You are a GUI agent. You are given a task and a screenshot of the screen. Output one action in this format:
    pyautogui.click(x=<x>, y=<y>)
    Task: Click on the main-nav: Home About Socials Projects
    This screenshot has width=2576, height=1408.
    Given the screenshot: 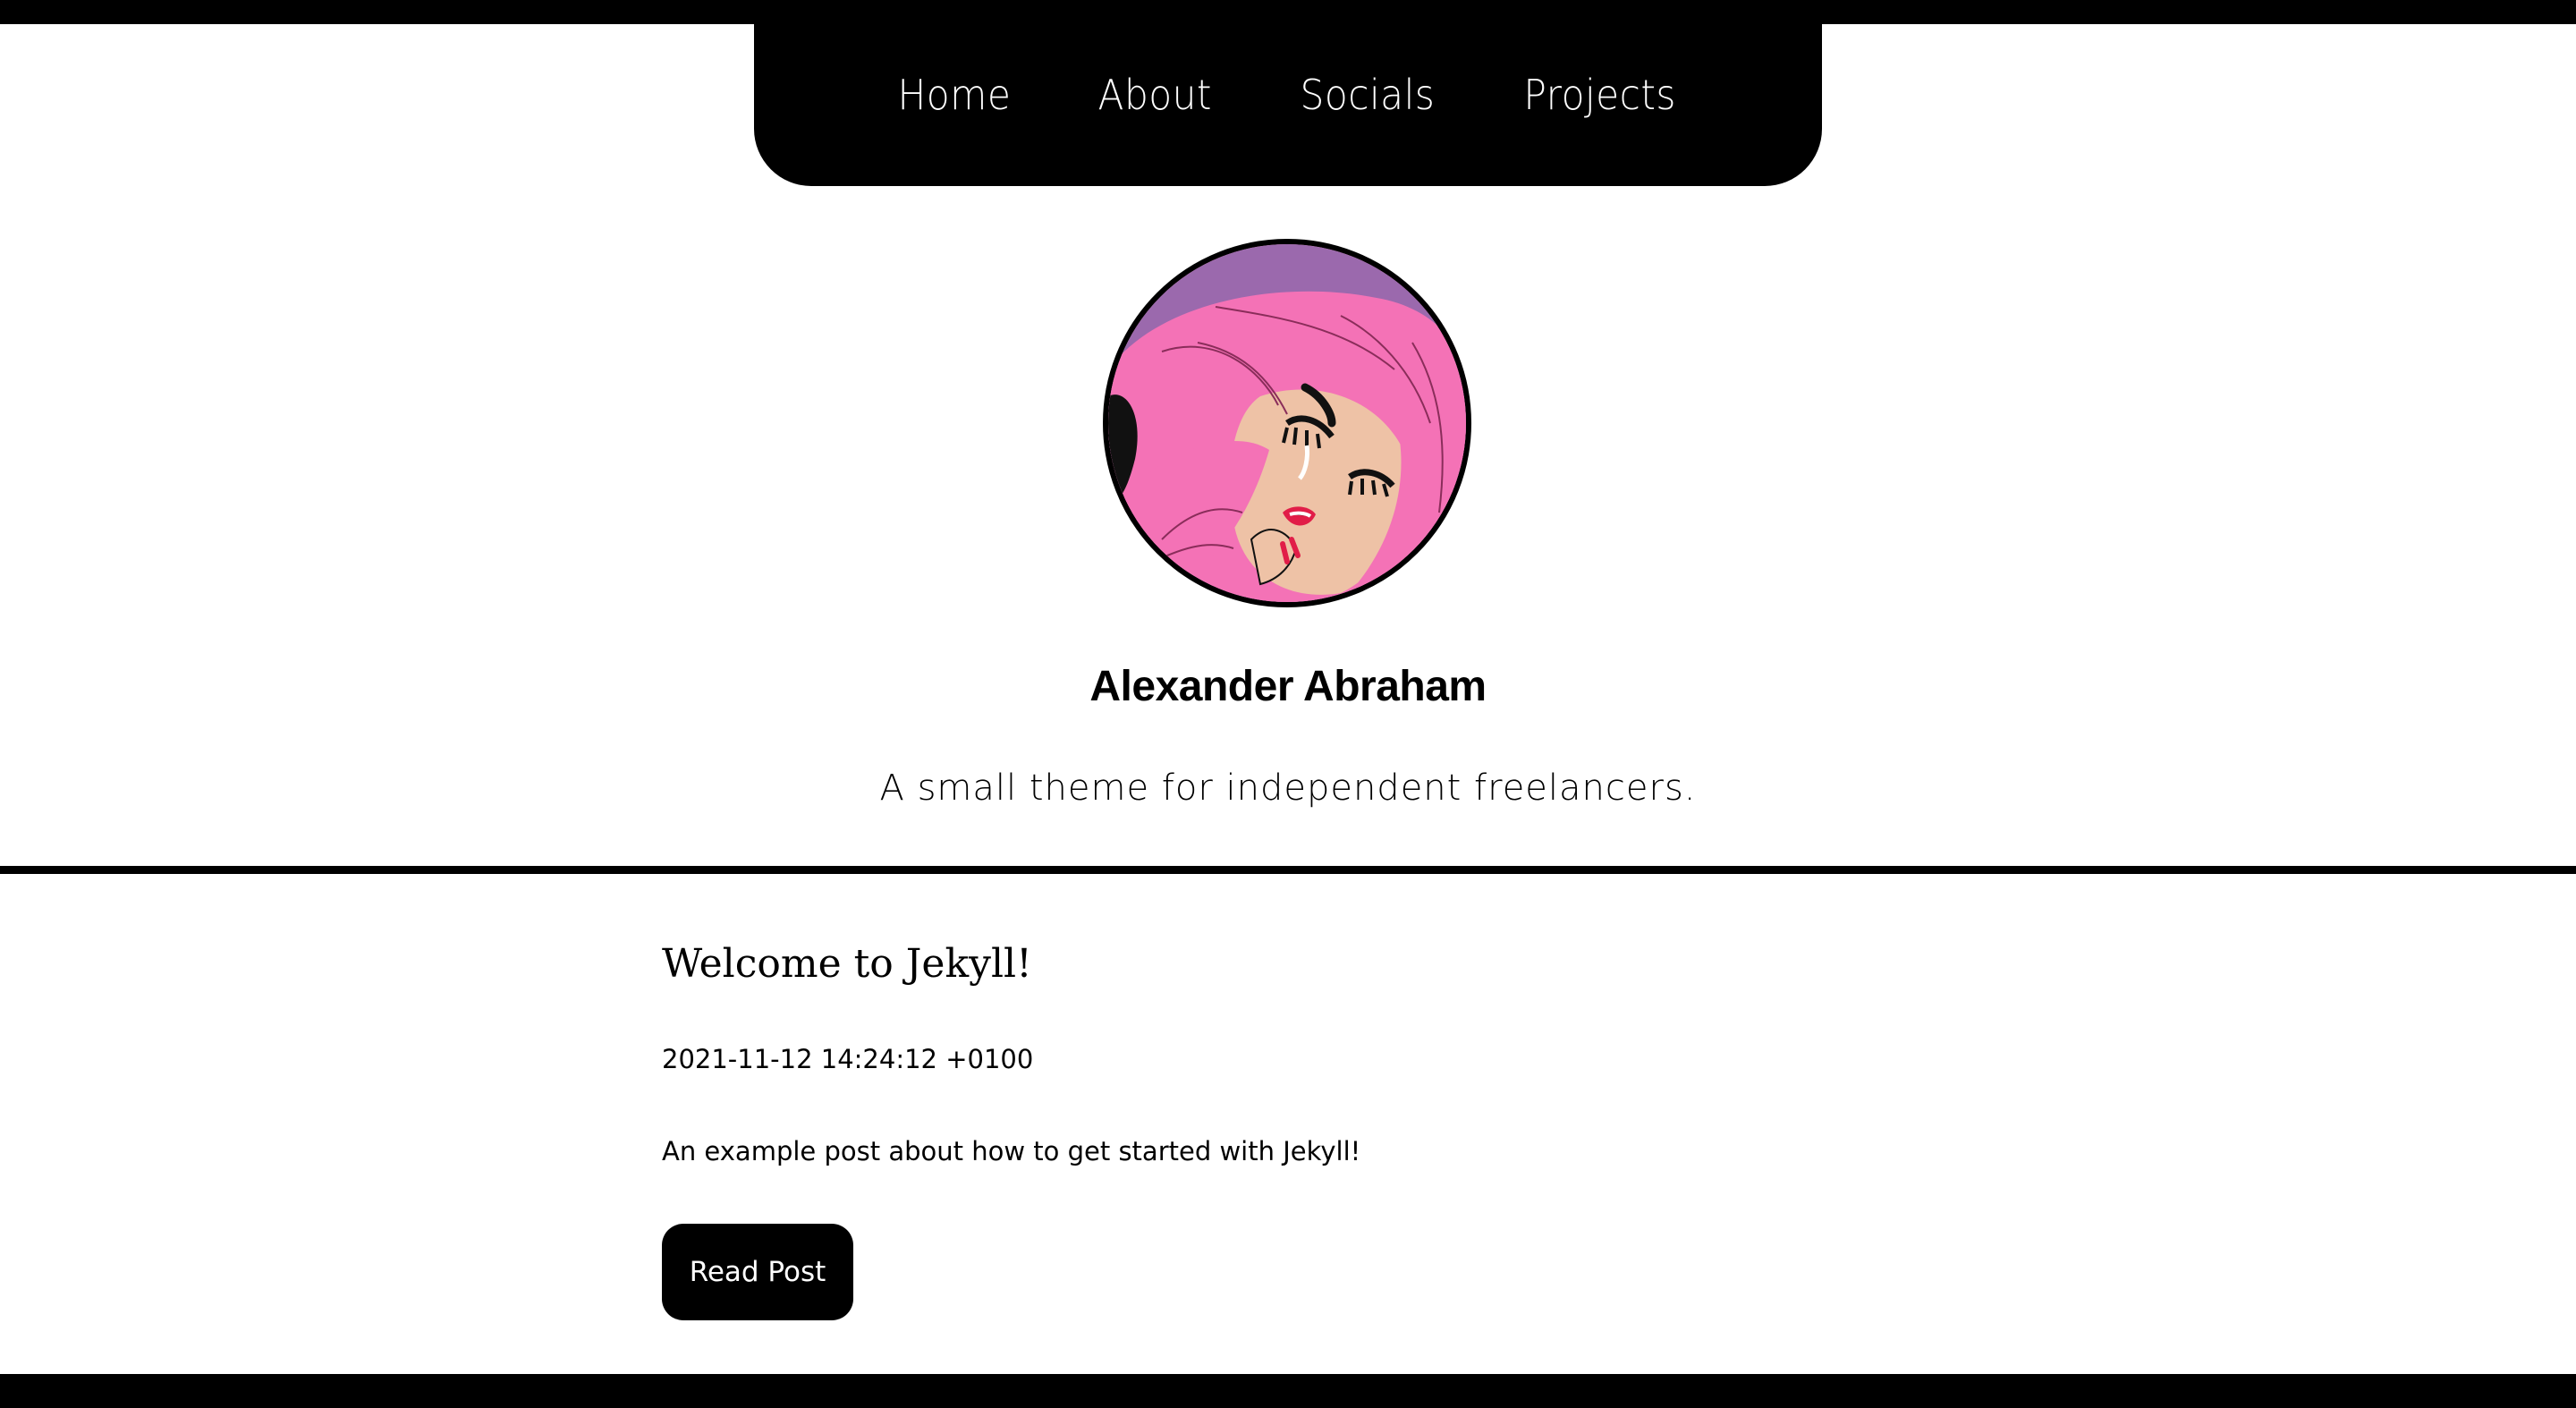 What is the action you would take?
    pyautogui.click(x=1288, y=93)
    